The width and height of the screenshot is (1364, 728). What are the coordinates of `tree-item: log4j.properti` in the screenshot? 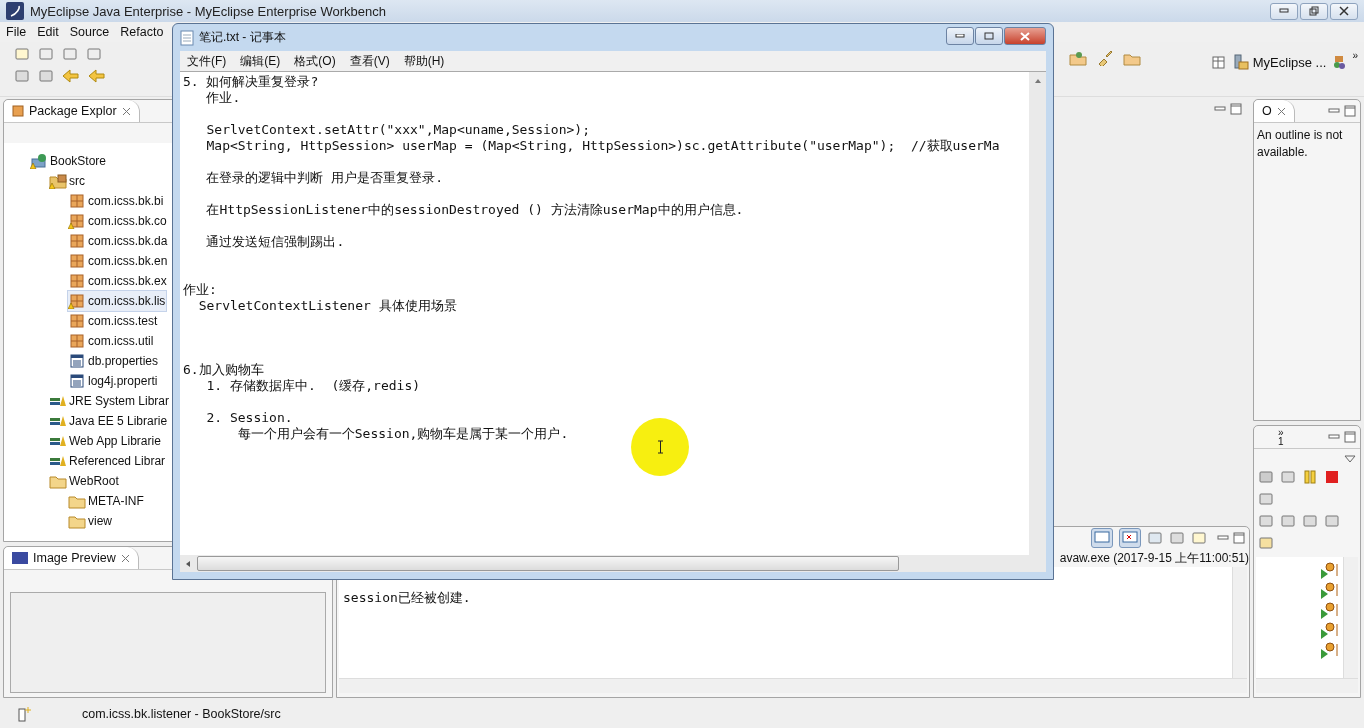 It's located at (113, 381).